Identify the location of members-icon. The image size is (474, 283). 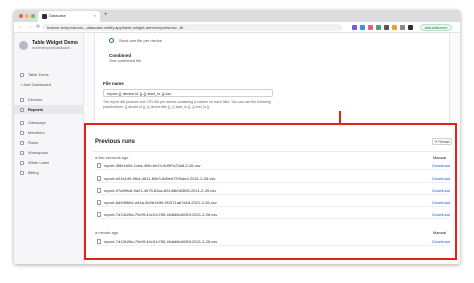
(22, 132).